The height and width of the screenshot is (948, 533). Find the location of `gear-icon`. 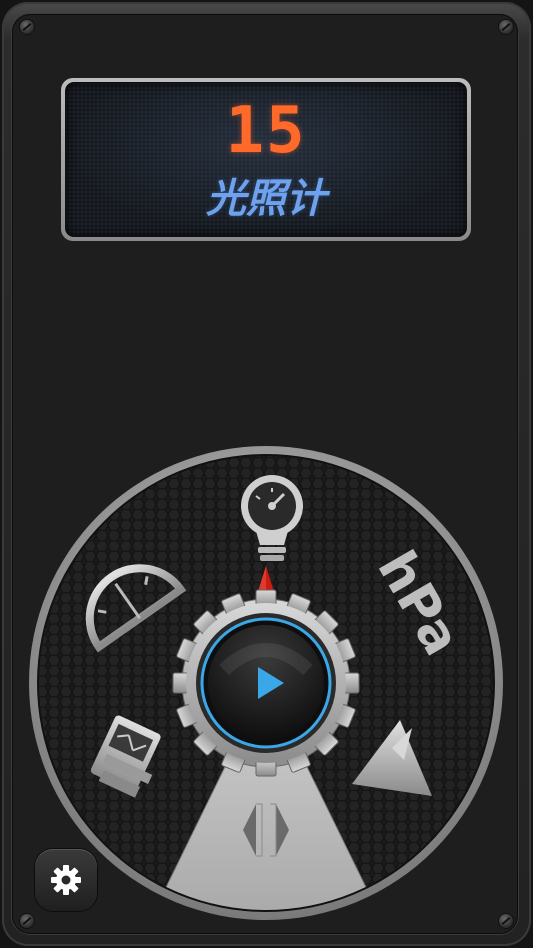

gear-icon is located at coordinates (66, 880).